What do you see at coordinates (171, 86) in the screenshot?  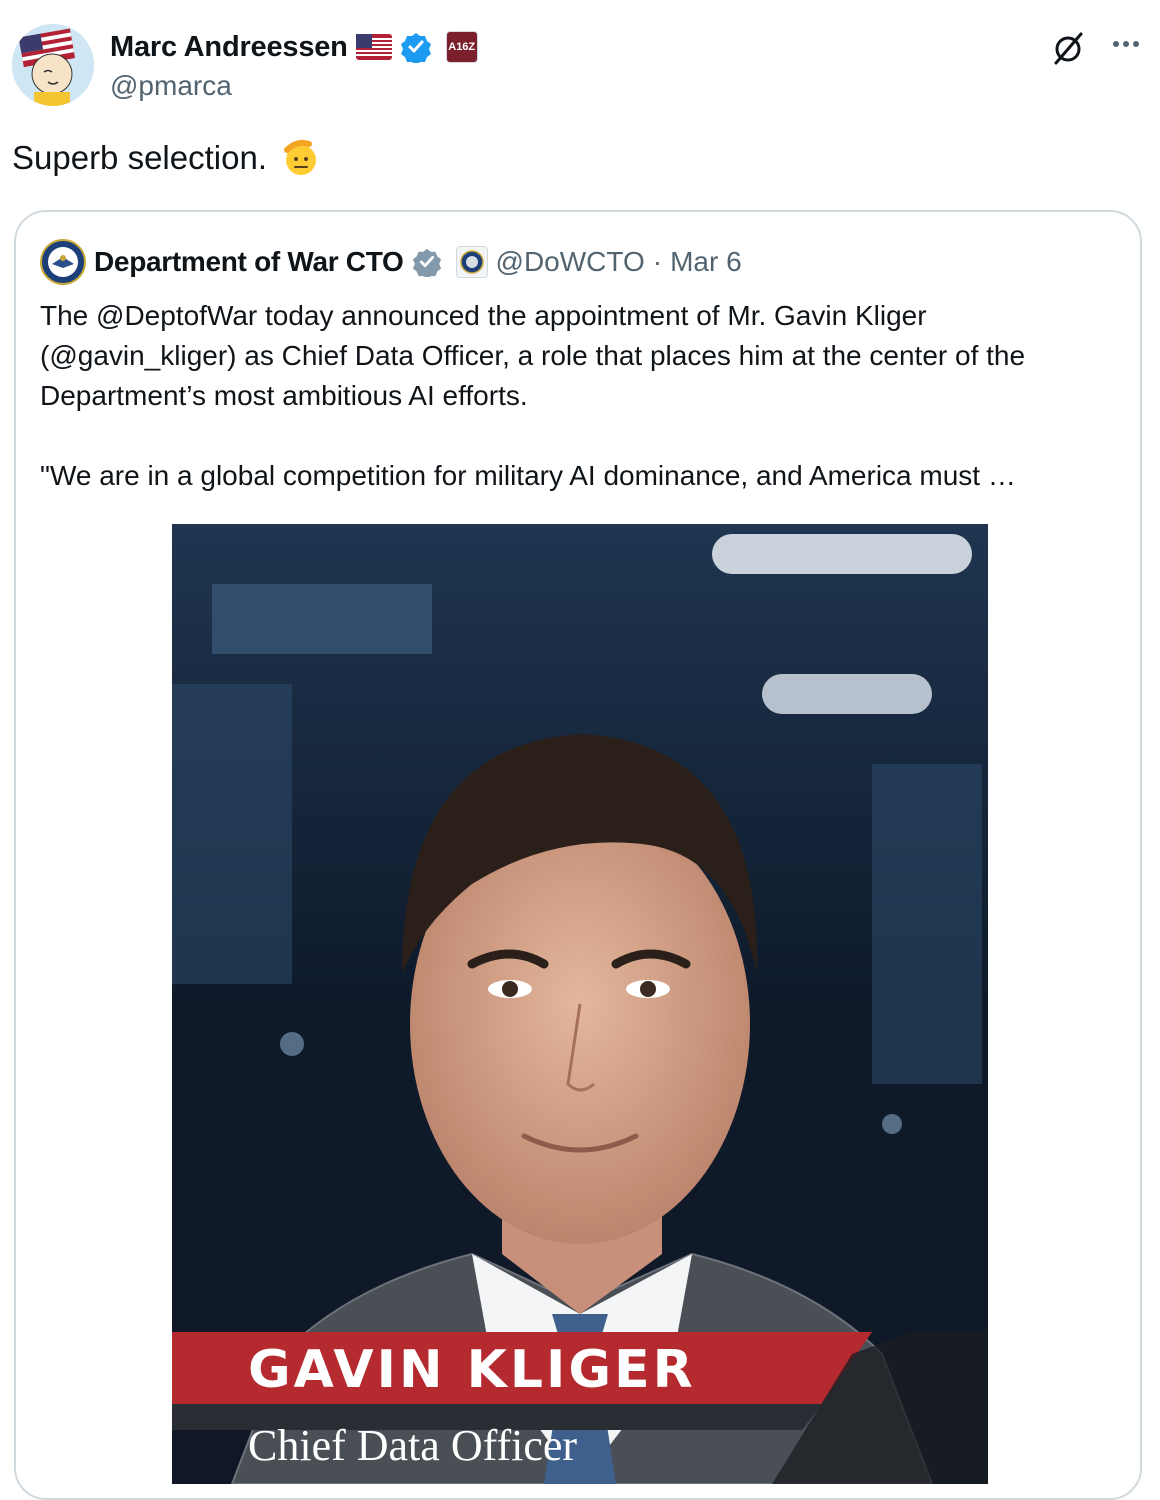 I see `author-handle: @pmarca` at bounding box center [171, 86].